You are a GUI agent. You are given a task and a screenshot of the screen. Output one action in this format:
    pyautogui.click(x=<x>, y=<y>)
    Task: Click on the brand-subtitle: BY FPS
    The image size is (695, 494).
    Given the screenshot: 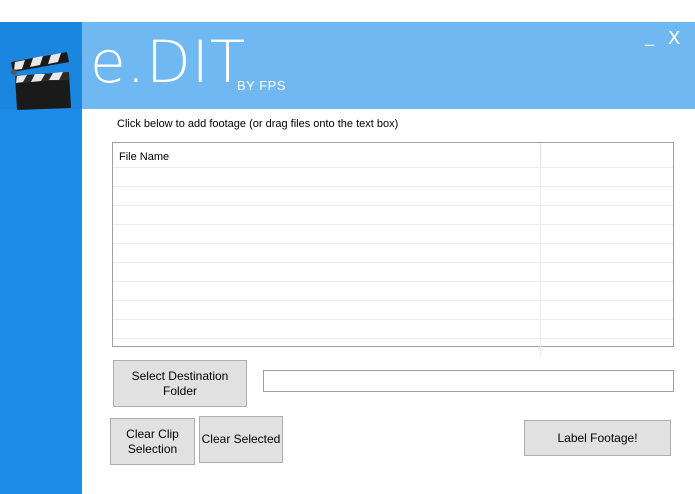 What is the action you would take?
    pyautogui.click(x=262, y=85)
    